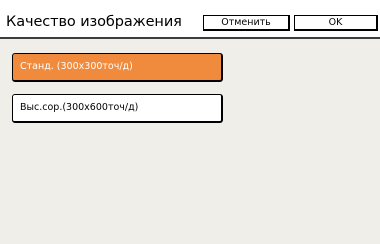 The image size is (380, 244). Describe the element at coordinates (336, 23) in the screenshot. I see `ok-button: OK` at that location.